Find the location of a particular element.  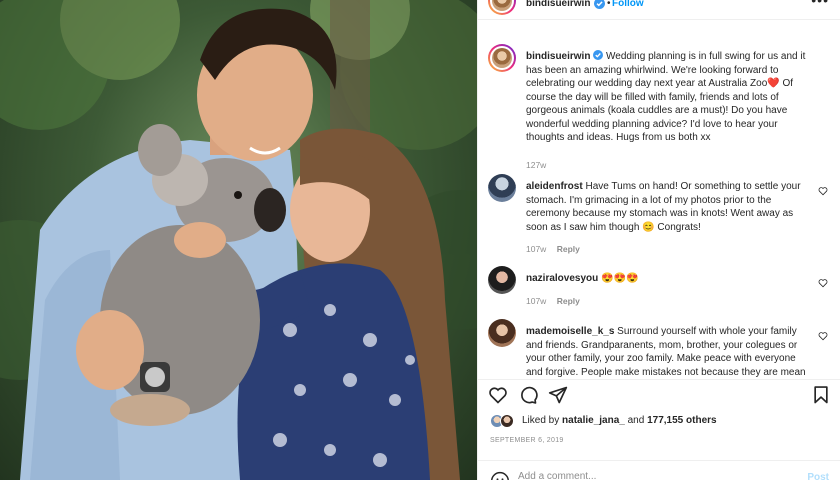

post-header: bindisueirwin • Follow ••• is located at coordinates (659, 10).